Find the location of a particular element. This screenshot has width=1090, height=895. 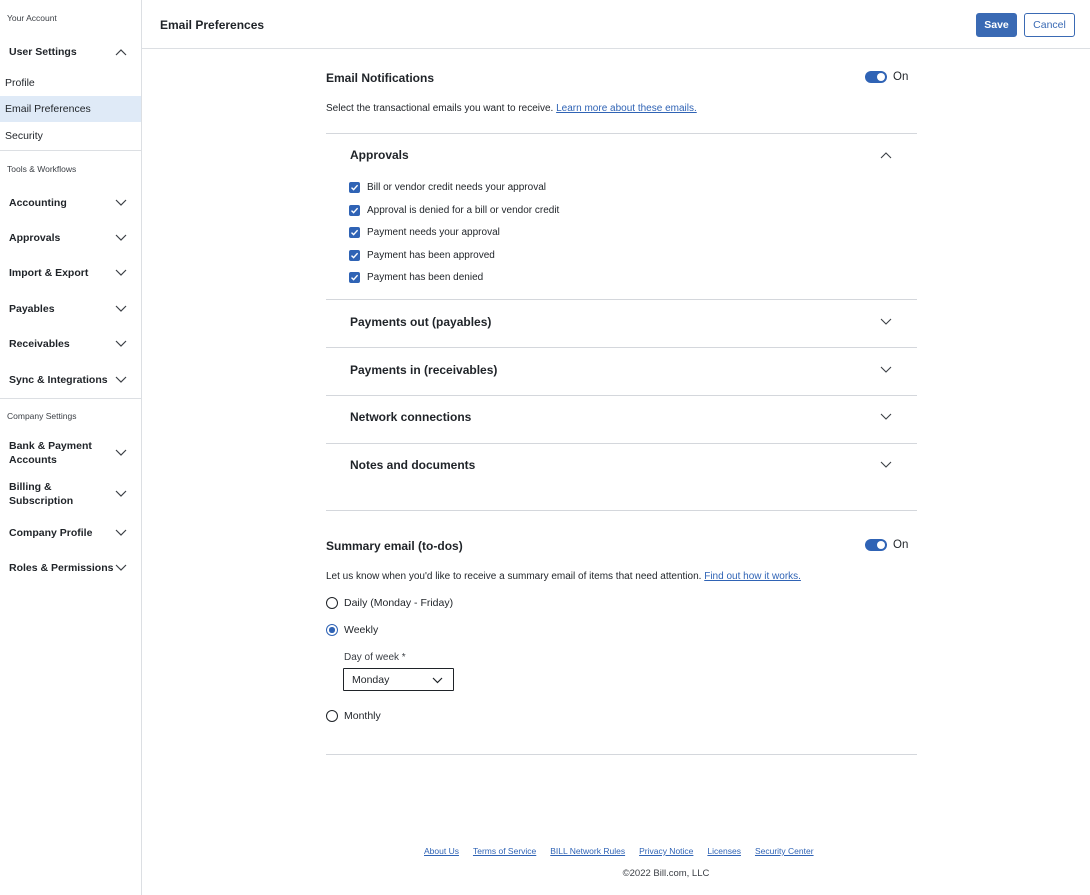

sidebar-group-label: Company Profile is located at coordinates (51, 533).